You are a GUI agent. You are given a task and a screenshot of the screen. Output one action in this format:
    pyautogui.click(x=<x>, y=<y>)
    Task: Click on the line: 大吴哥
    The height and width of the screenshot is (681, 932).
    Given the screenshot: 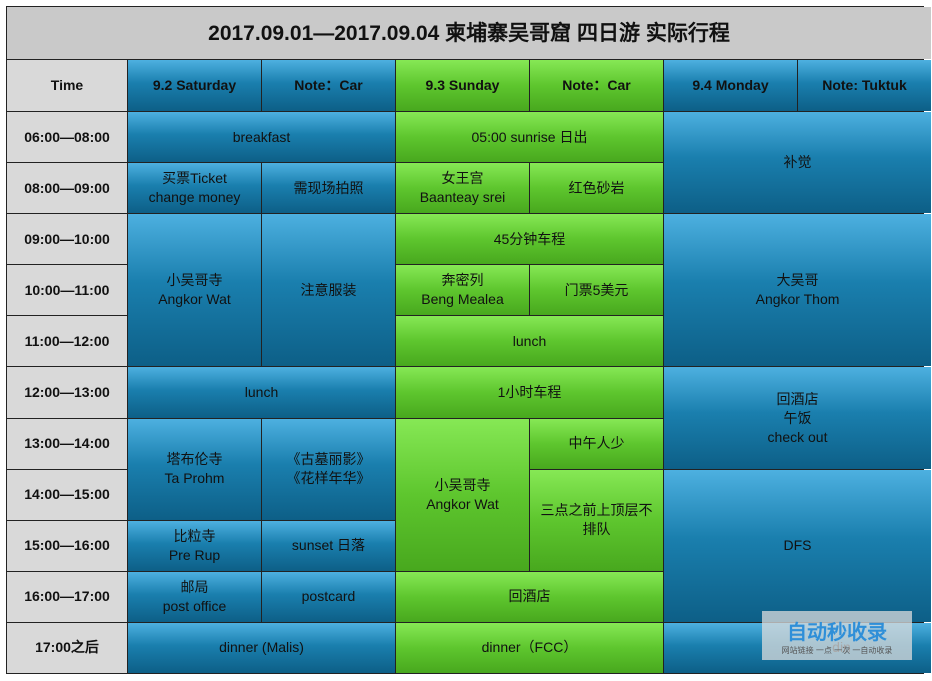 What is the action you would take?
    pyautogui.click(x=797, y=280)
    